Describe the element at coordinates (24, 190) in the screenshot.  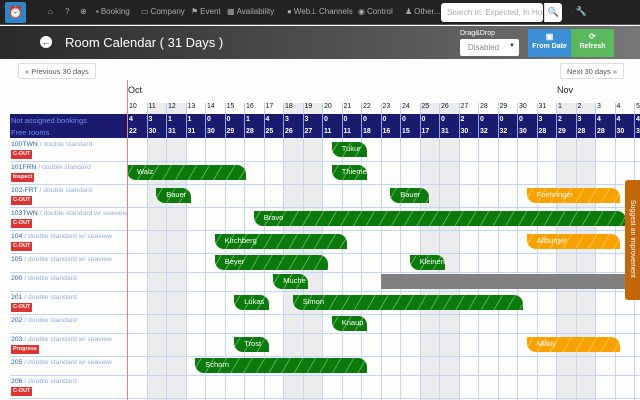
I see `room-number: 102-FRT` at that location.